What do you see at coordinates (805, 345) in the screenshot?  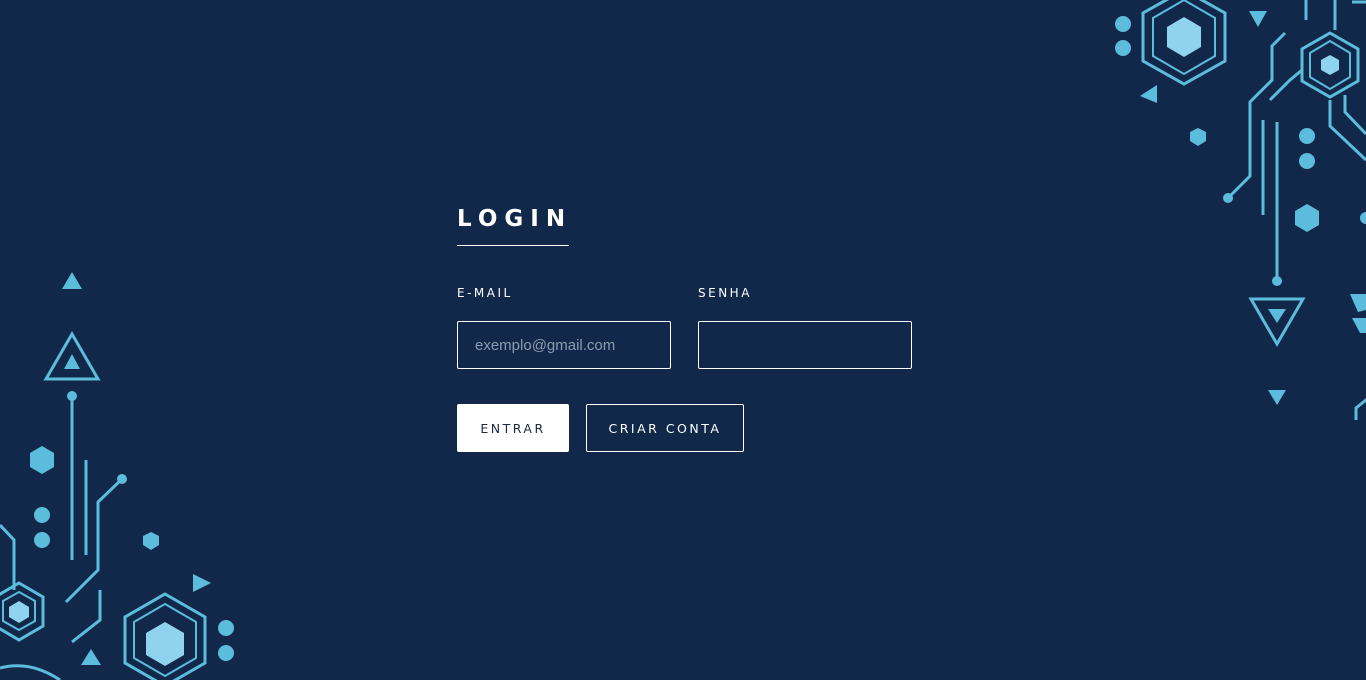 I see `password-input` at bounding box center [805, 345].